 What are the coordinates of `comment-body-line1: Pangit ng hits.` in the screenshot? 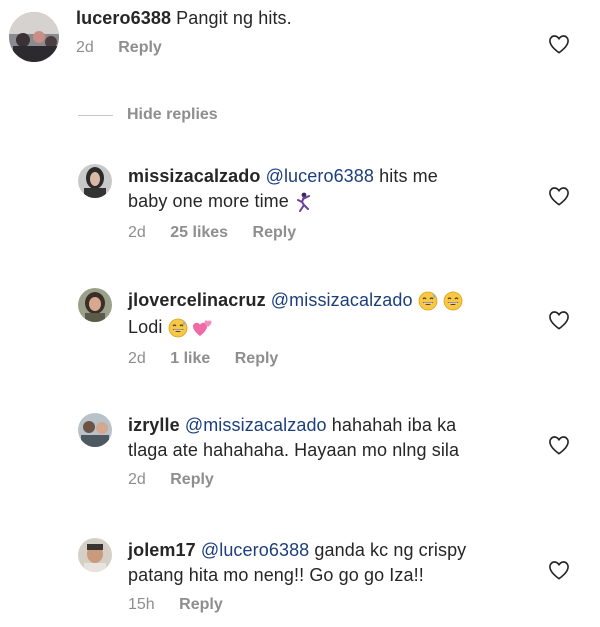 It's located at (234, 18).